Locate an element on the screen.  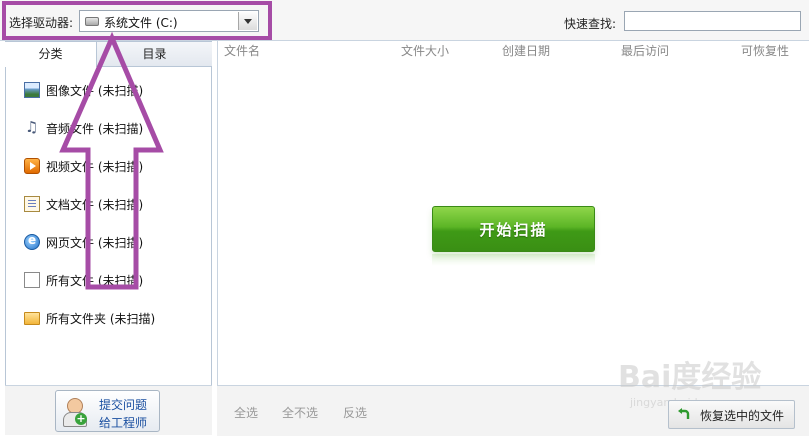
annotation-arrow-icon is located at coordinates (111, 160).